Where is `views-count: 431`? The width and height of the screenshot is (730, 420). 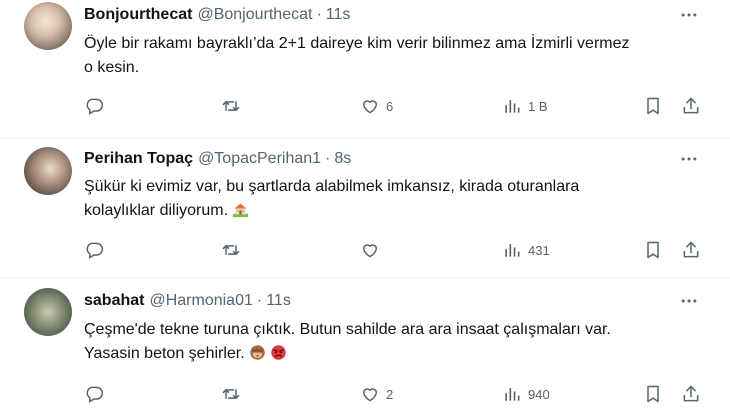
views-count: 431 is located at coordinates (539, 250).